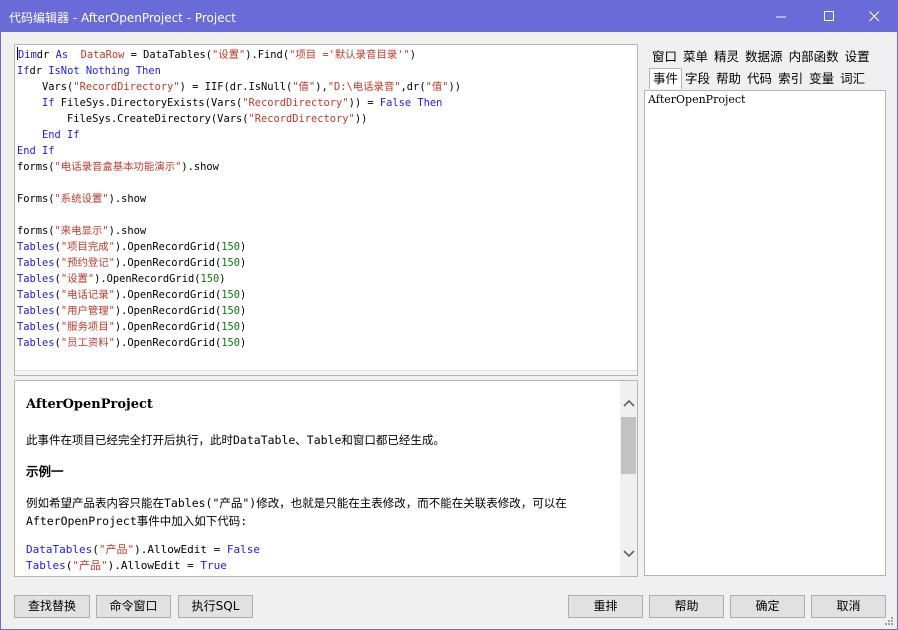 This screenshot has height=630, width=898. I want to click on code-line: Tables("员工资料").OpenRecordGrid(150), so click(132, 343).